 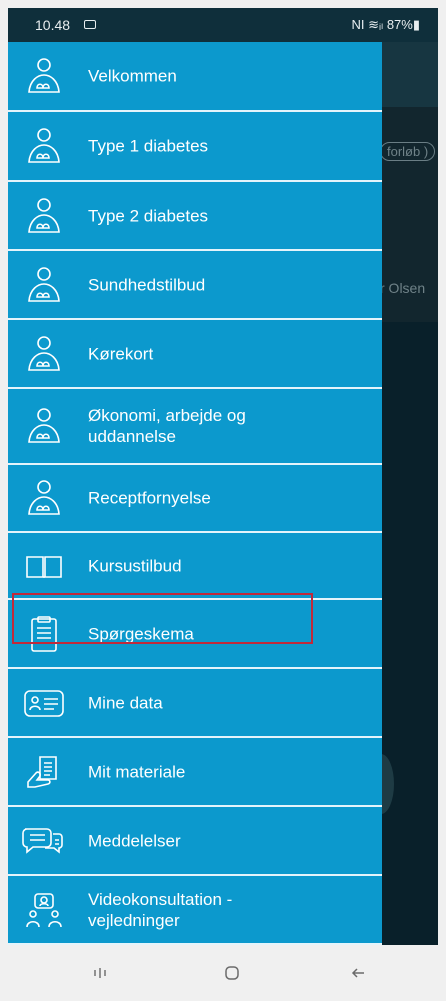 I want to click on recent-apps-button, so click(x=100, y=973).